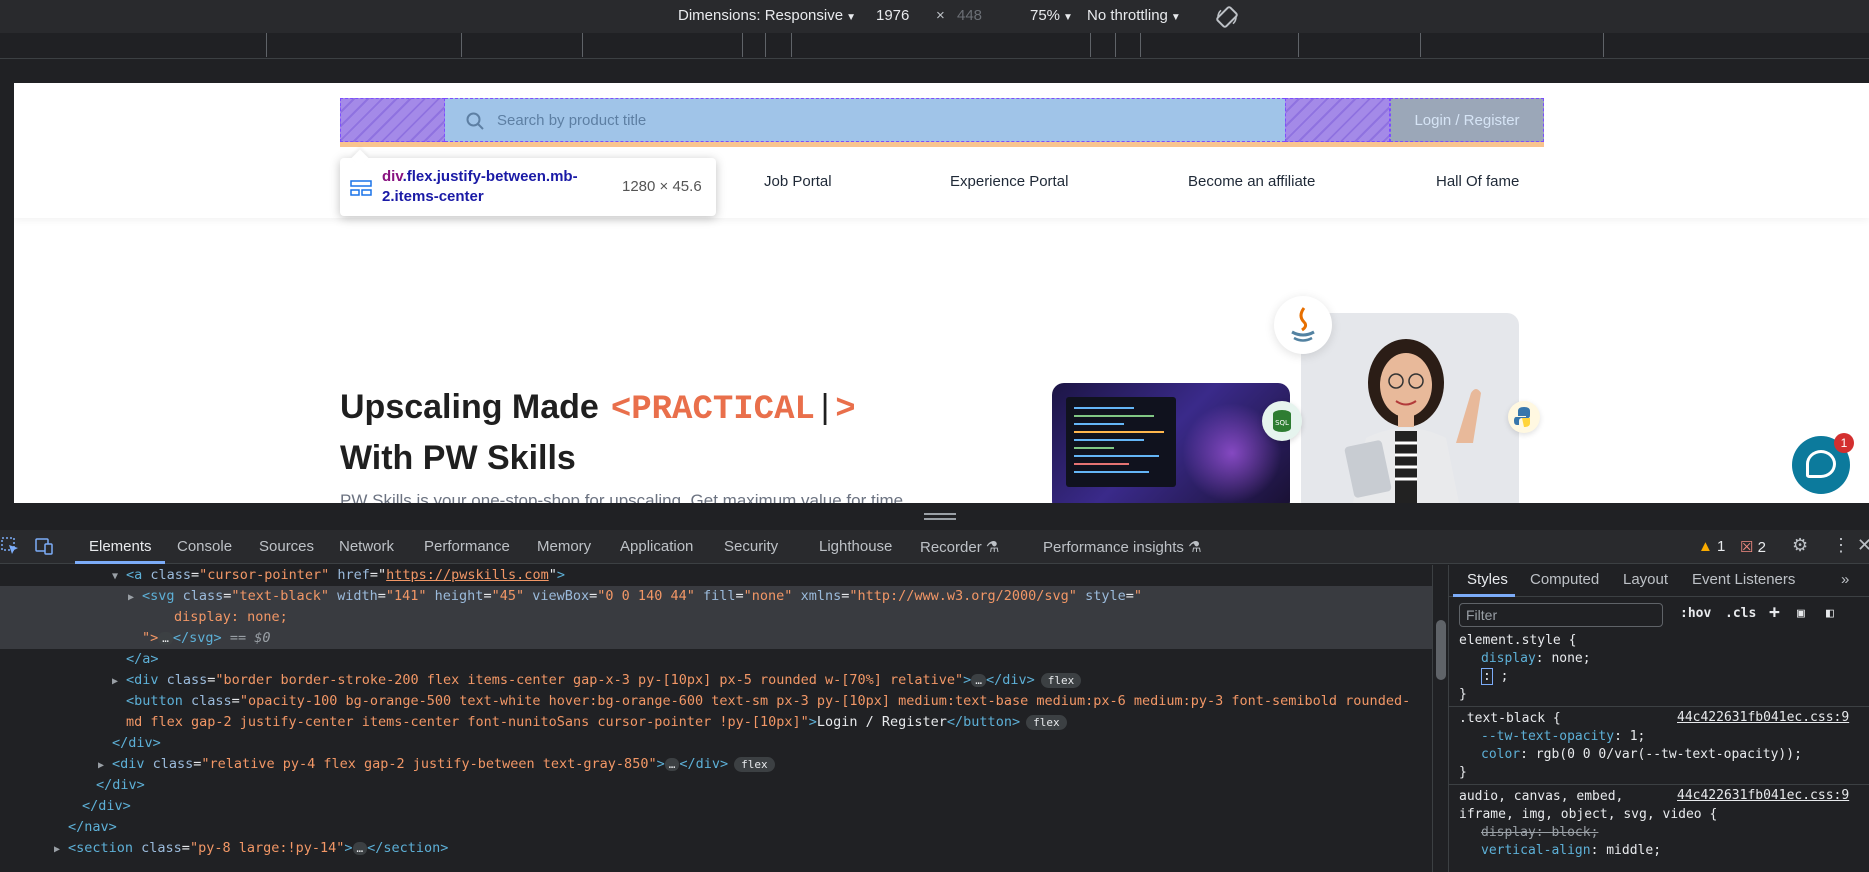  What do you see at coordinates (1525, 659) in the screenshot?
I see `css-declaration: display: none;` at bounding box center [1525, 659].